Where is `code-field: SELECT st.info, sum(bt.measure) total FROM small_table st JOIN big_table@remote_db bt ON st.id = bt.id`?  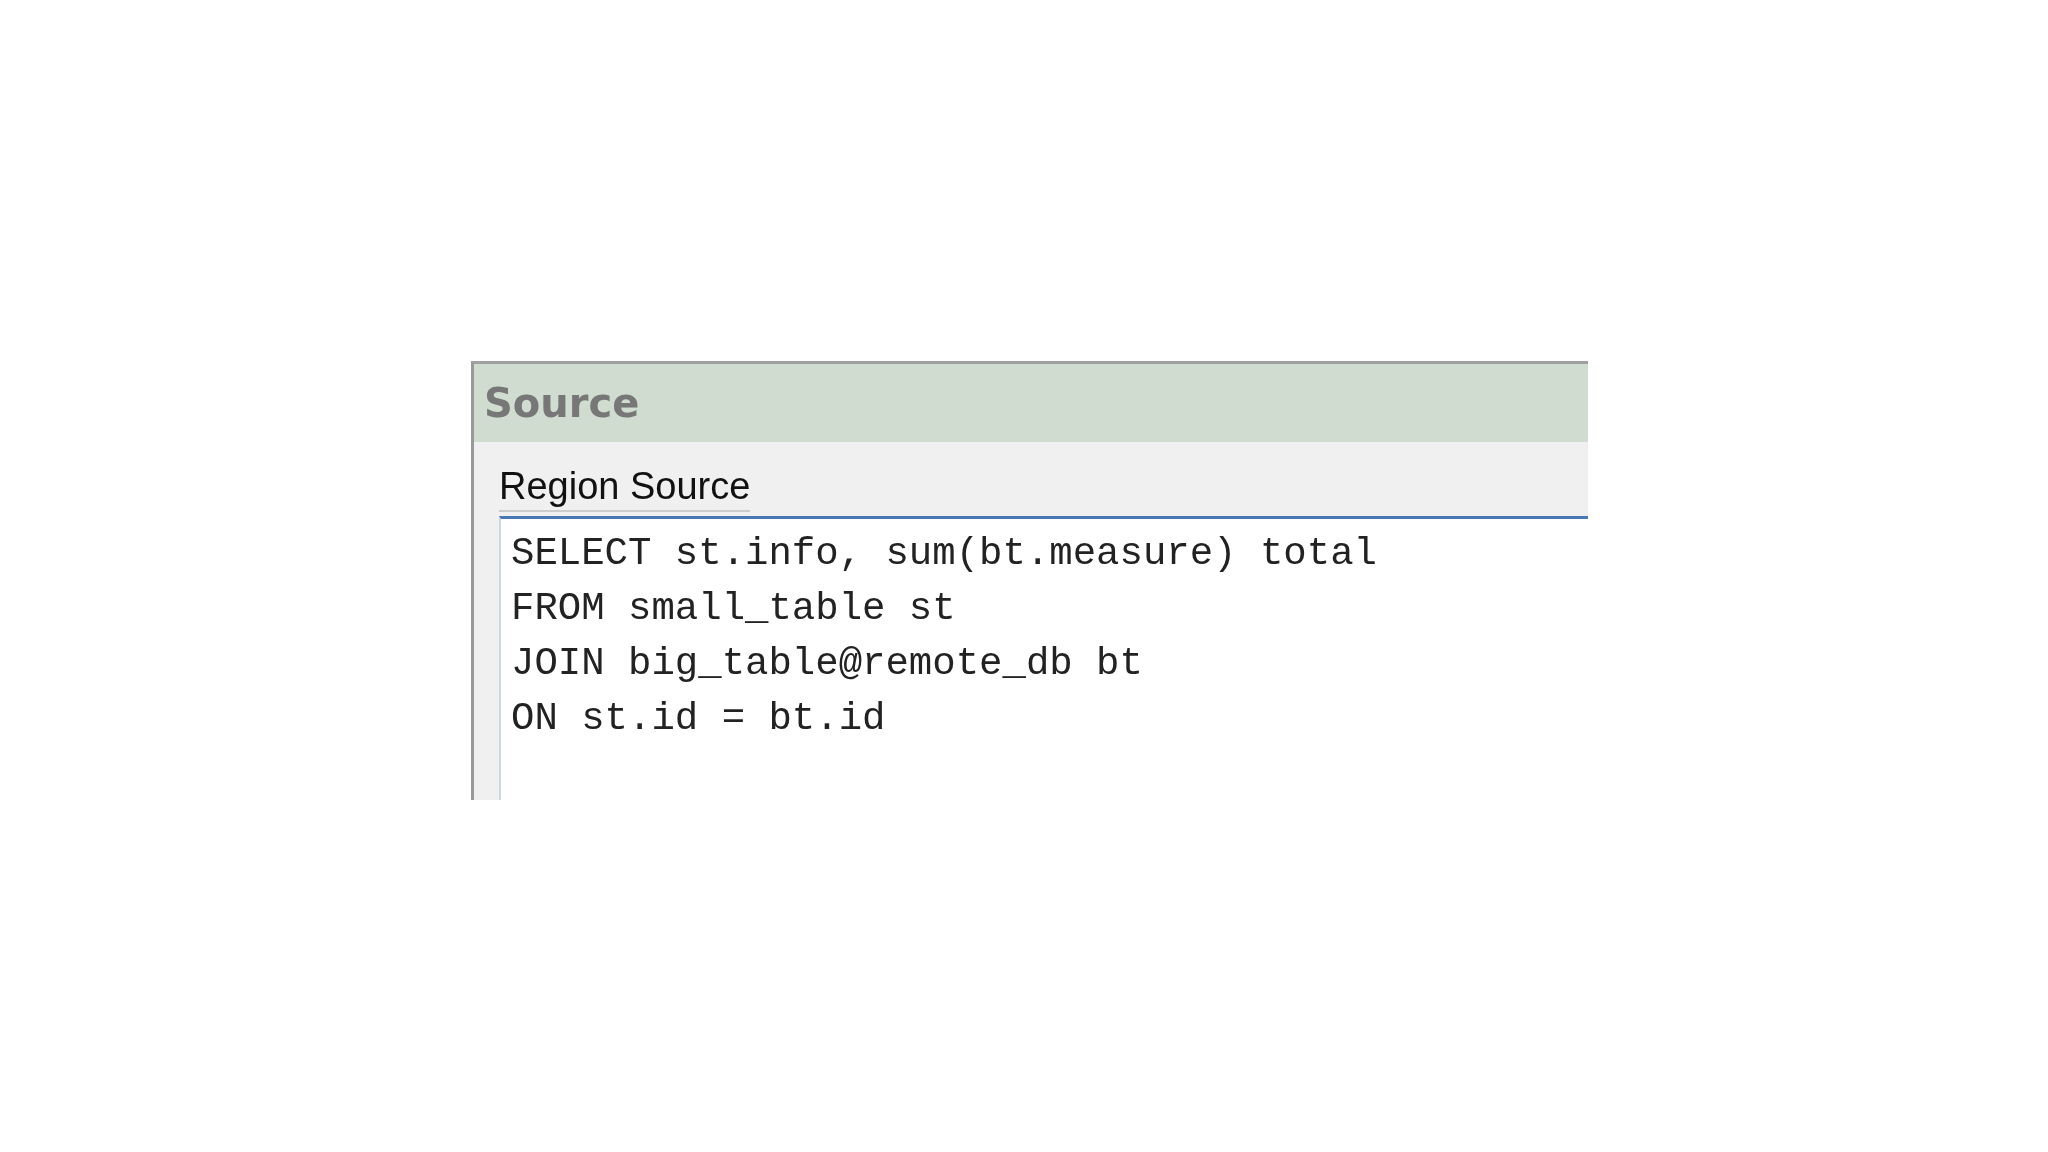 code-field: SELECT st.info, sum(bt.measure) total FROM small_table st JOIN big_table@remote_db bt ON st.id = bt.id is located at coordinates (1043, 657).